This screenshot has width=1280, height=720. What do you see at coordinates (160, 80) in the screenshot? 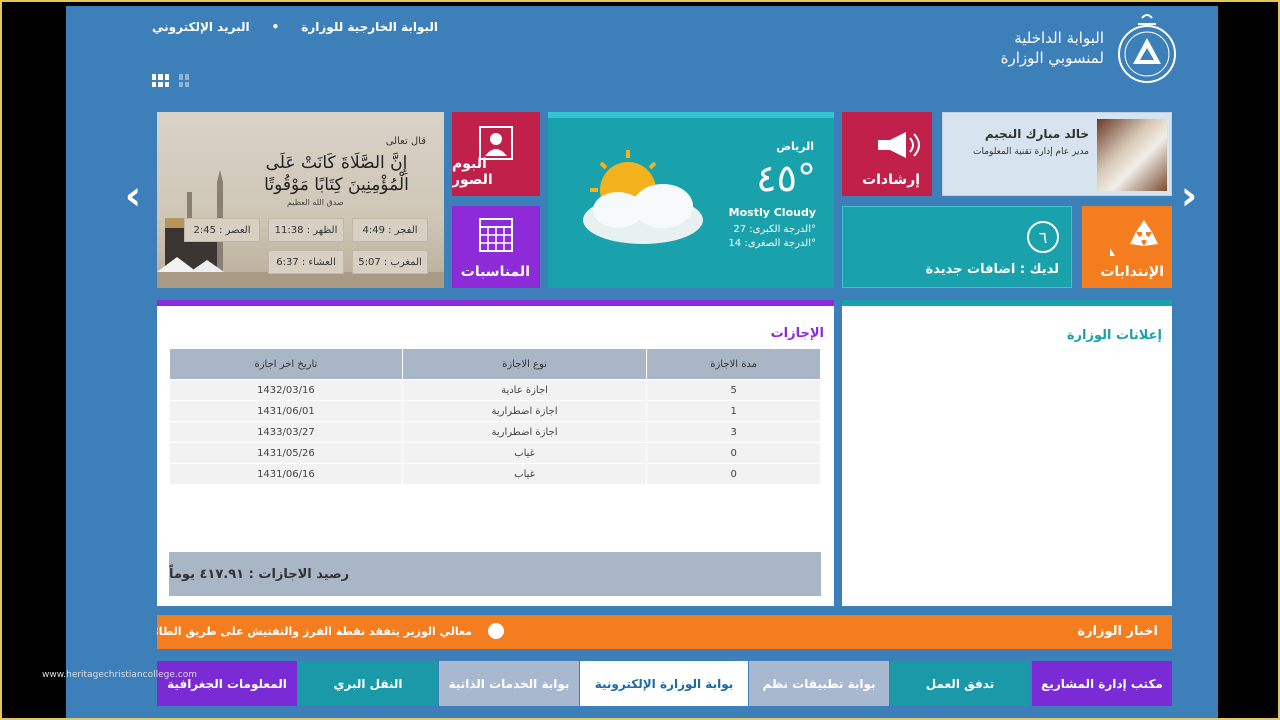
I see `grid-view-icon` at bounding box center [160, 80].